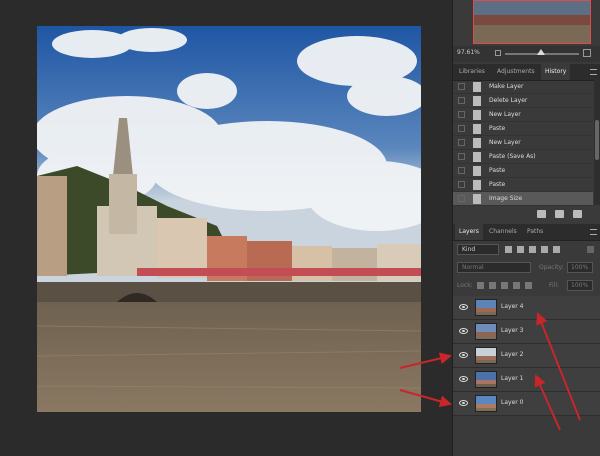  Describe the element at coordinates (506, 86) in the screenshot. I see `history-item-label: Make Layer` at that location.